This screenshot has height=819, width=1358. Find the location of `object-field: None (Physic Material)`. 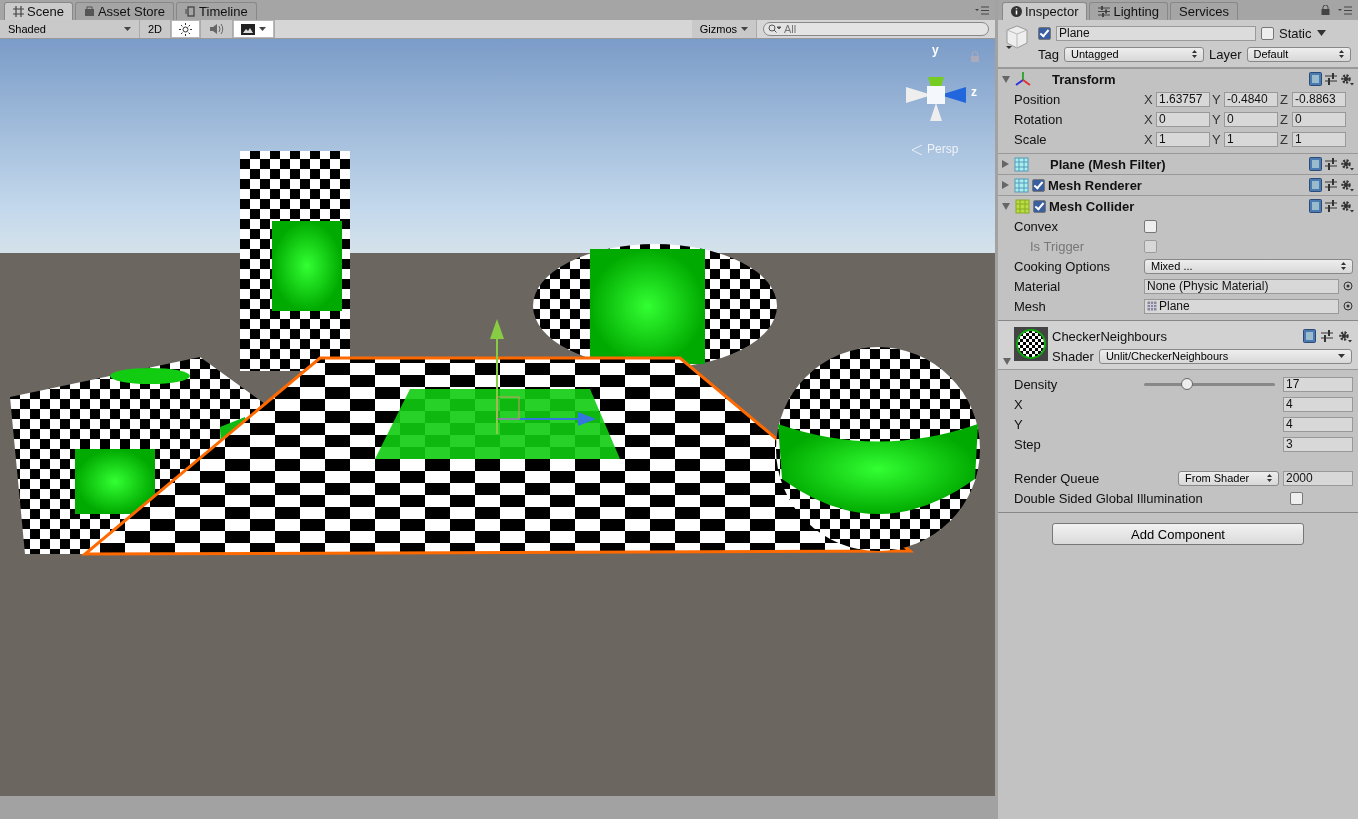

object-field: None (Physic Material) is located at coordinates (1241, 286).